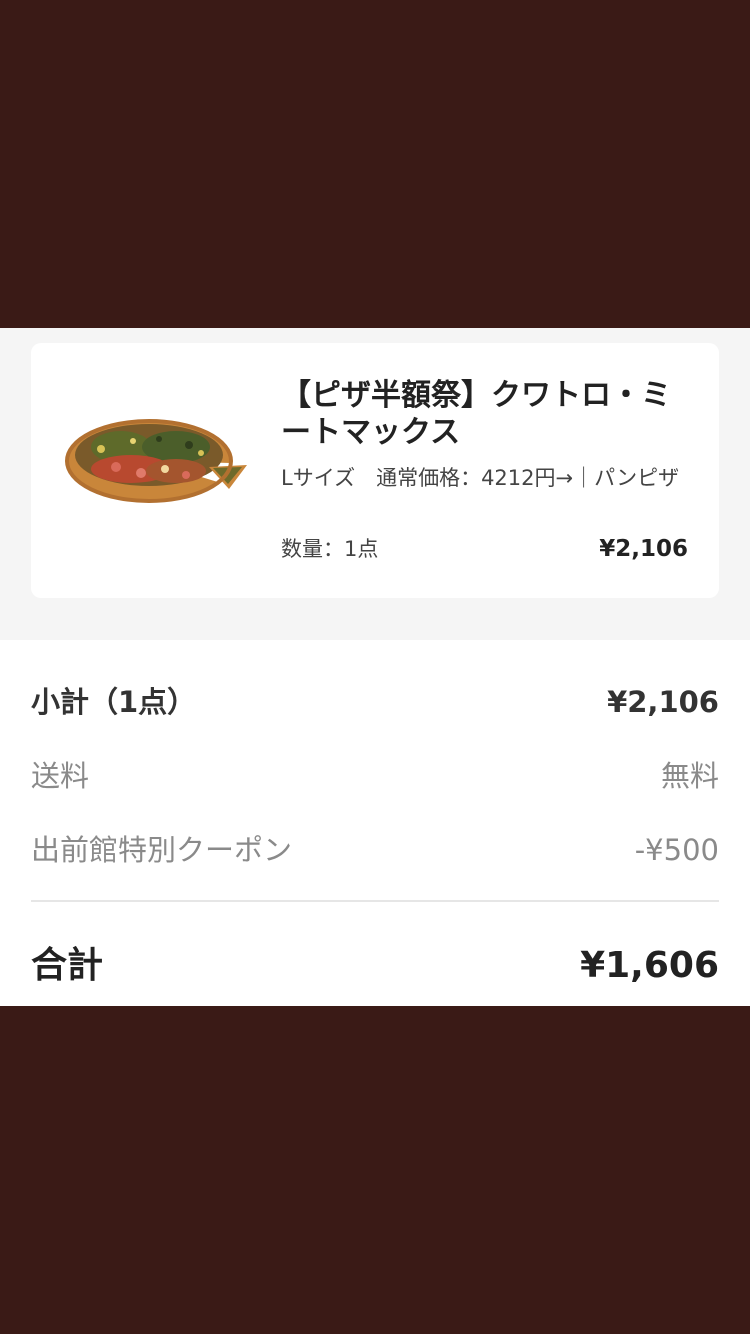 This screenshot has width=750, height=1334. I want to click on item-price: ¥2,106, so click(643, 549).